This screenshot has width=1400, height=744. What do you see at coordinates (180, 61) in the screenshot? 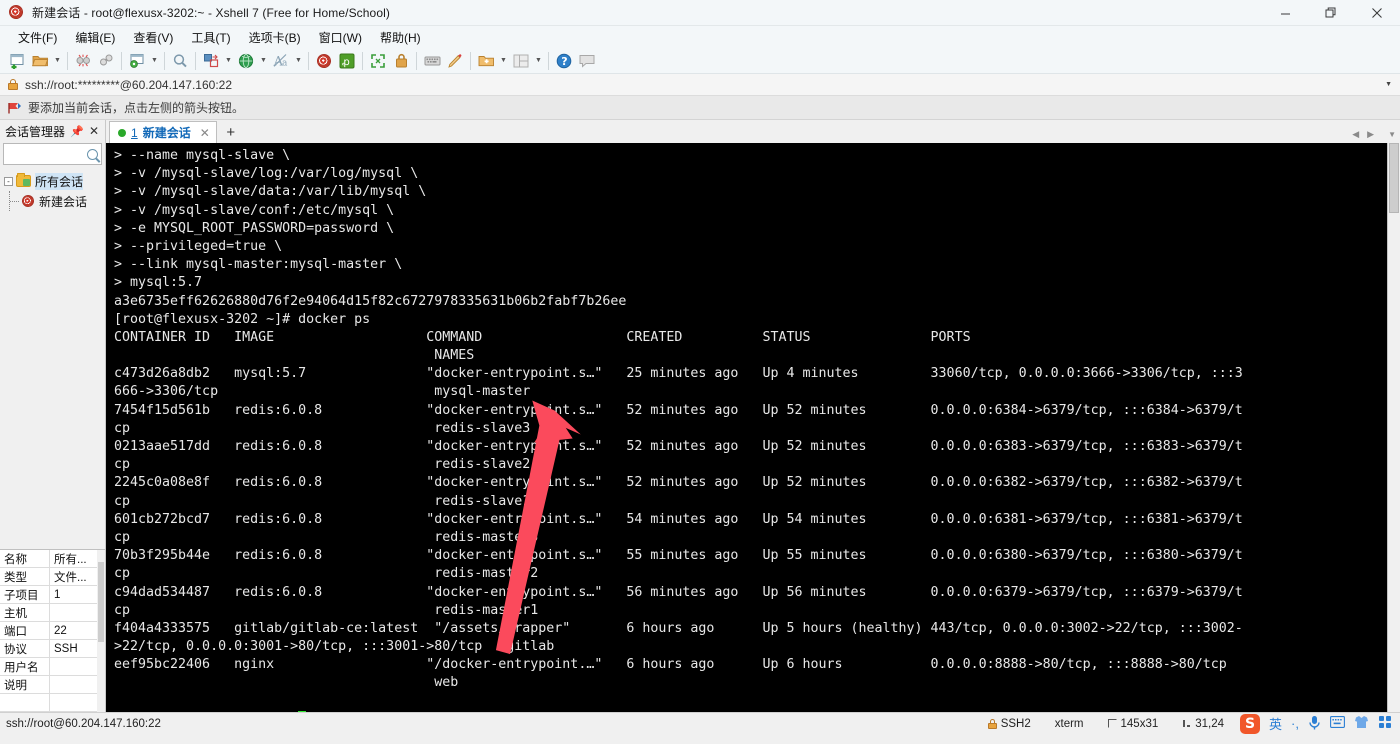
I see `find-icon` at bounding box center [180, 61].